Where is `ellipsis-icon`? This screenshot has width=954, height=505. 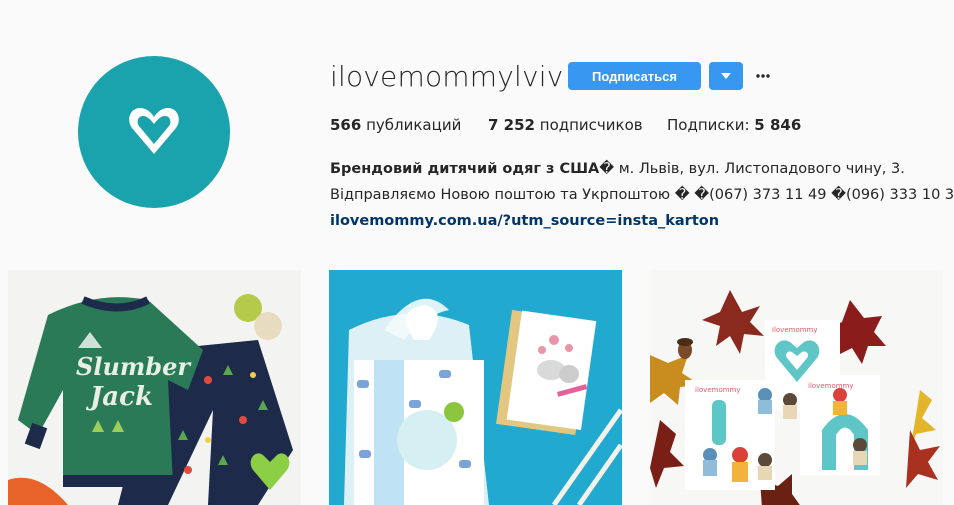 ellipsis-icon is located at coordinates (763, 76).